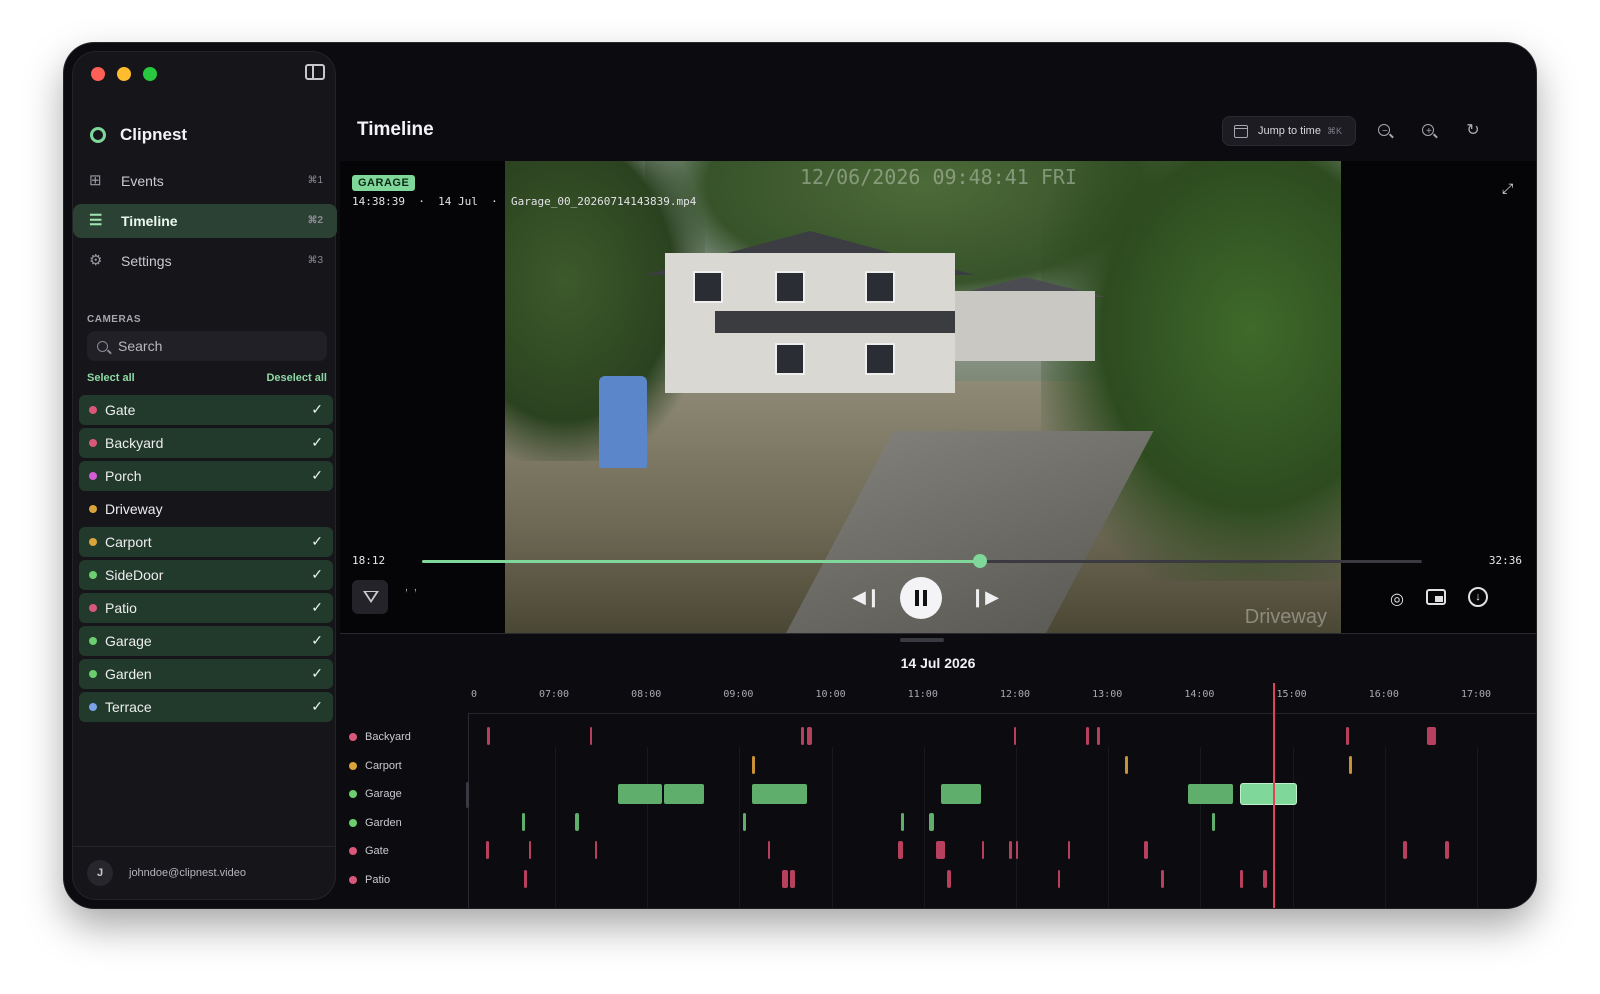 This screenshot has width=1600, height=994. I want to click on nav-item-timeline: ☰ Timeline ⌘2, so click(205, 221).